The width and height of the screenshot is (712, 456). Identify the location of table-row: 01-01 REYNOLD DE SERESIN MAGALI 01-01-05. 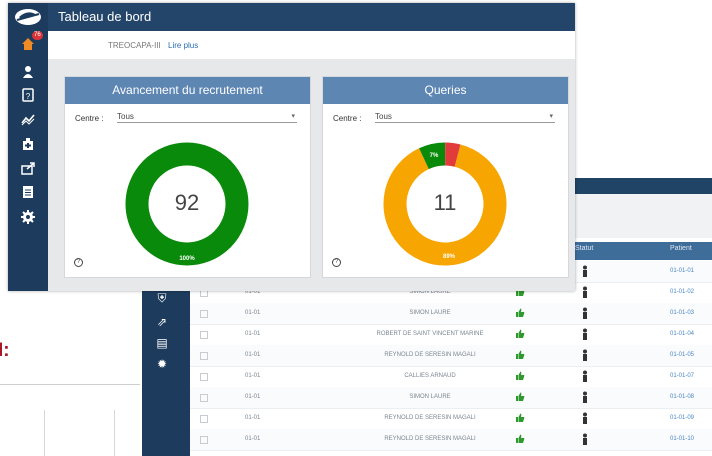
(451, 356).